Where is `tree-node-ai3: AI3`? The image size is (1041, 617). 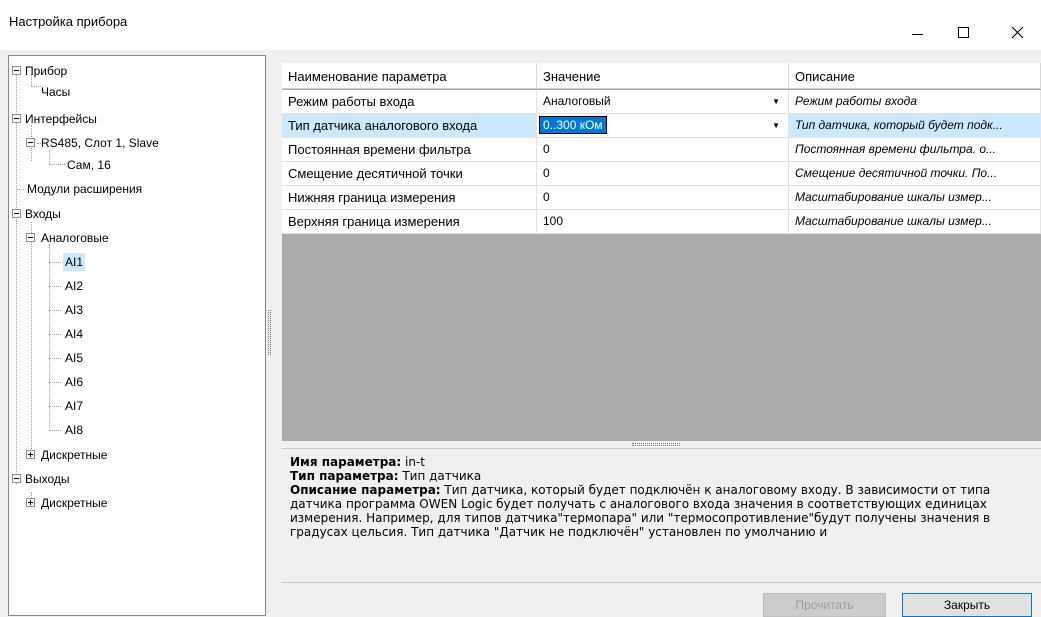 tree-node-ai3: AI3 is located at coordinates (74, 310).